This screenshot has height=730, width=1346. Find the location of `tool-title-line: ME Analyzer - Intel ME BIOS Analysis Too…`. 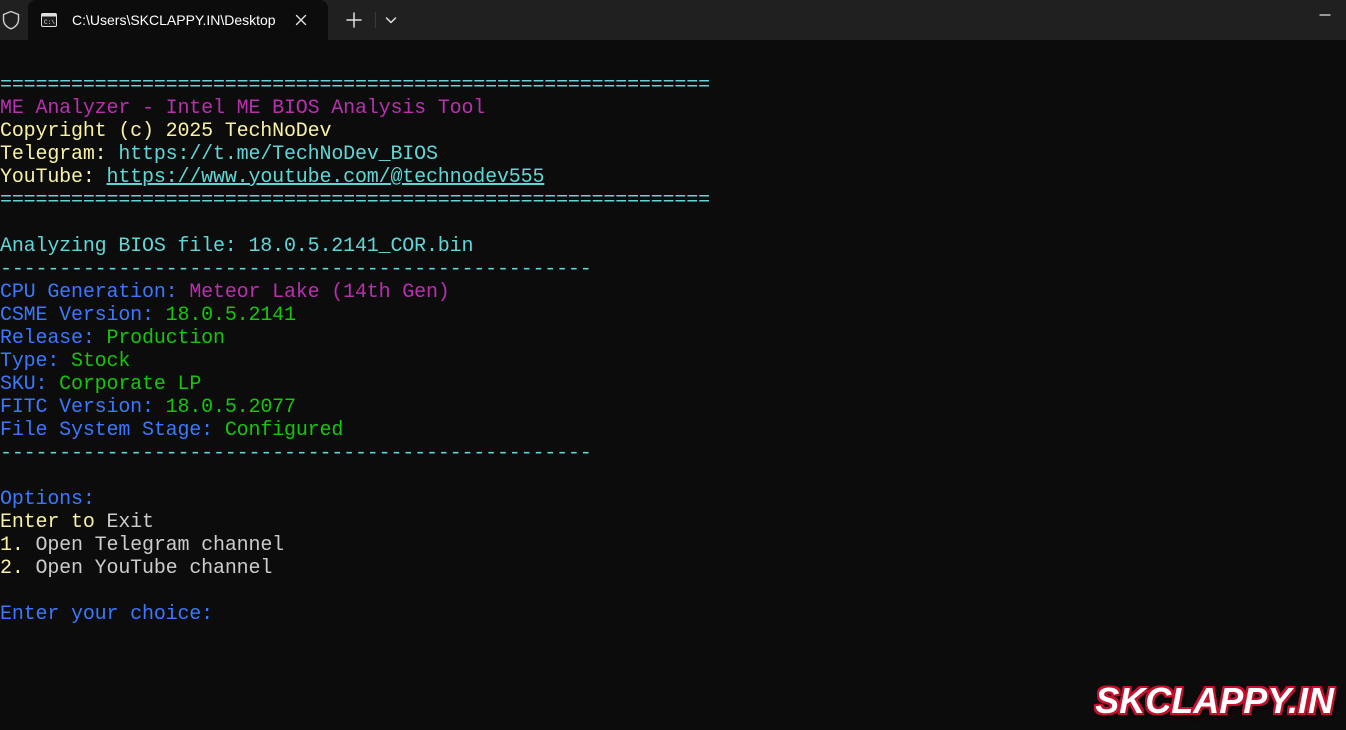

tool-title-line: ME Analyzer - Intel ME BIOS Analysis Too… is located at coordinates (673, 108).